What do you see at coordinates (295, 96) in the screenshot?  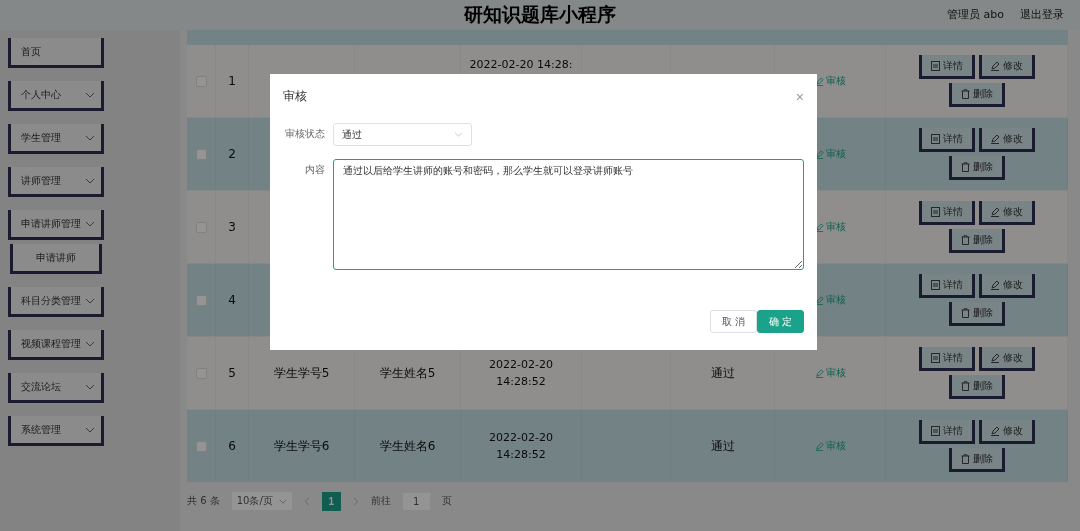 I see `dialog-title: 审核` at bounding box center [295, 96].